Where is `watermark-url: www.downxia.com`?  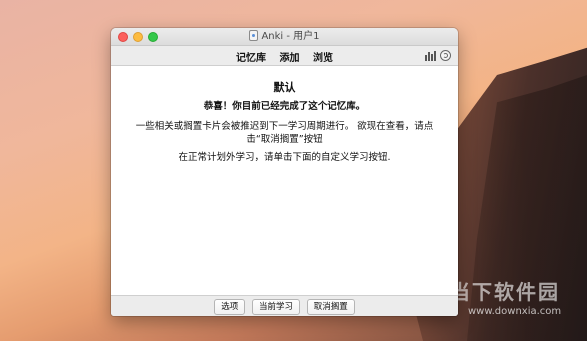
watermark-url: www.downxia.com is located at coordinates (515, 311).